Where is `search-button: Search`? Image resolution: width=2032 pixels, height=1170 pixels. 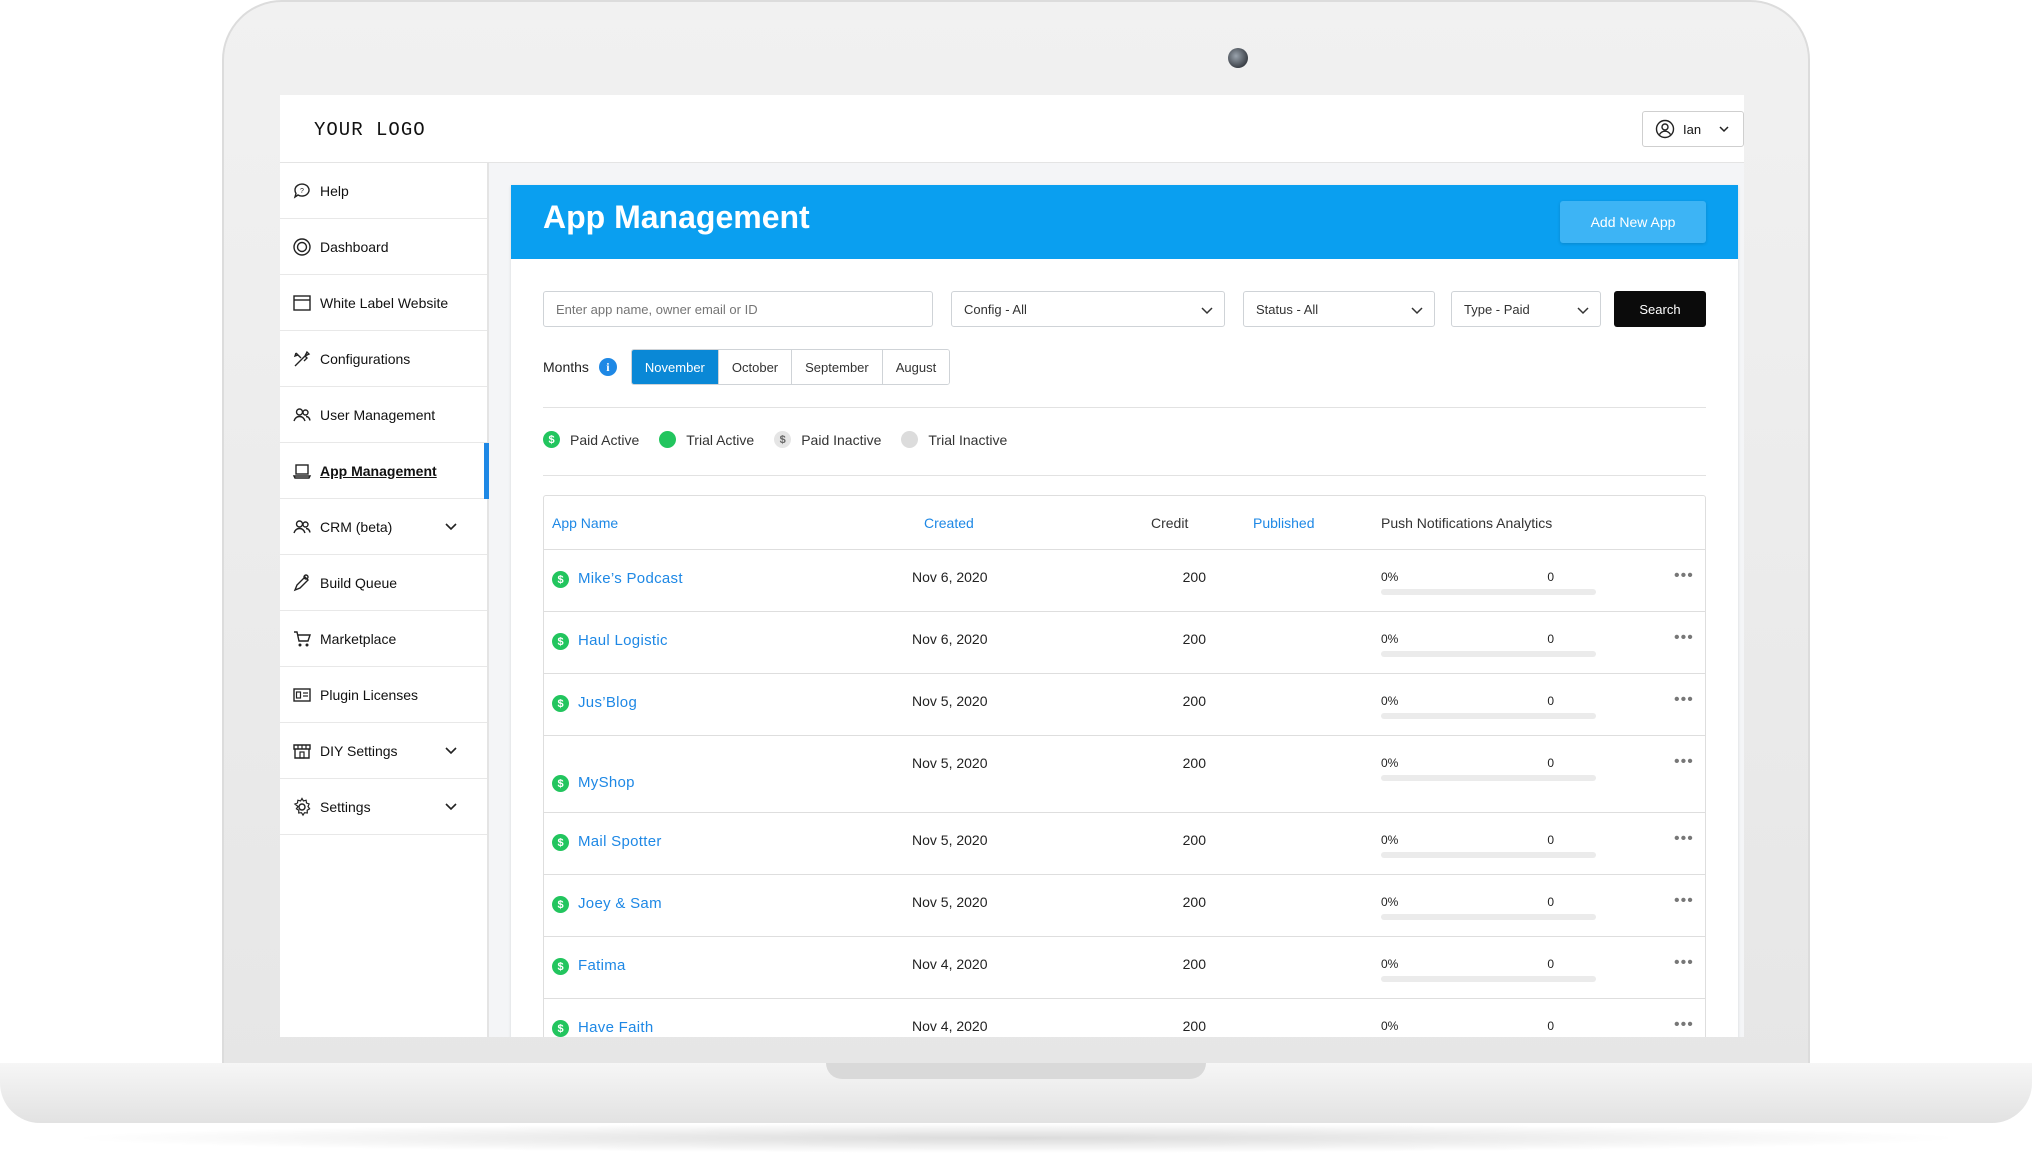
search-button: Search is located at coordinates (1660, 309).